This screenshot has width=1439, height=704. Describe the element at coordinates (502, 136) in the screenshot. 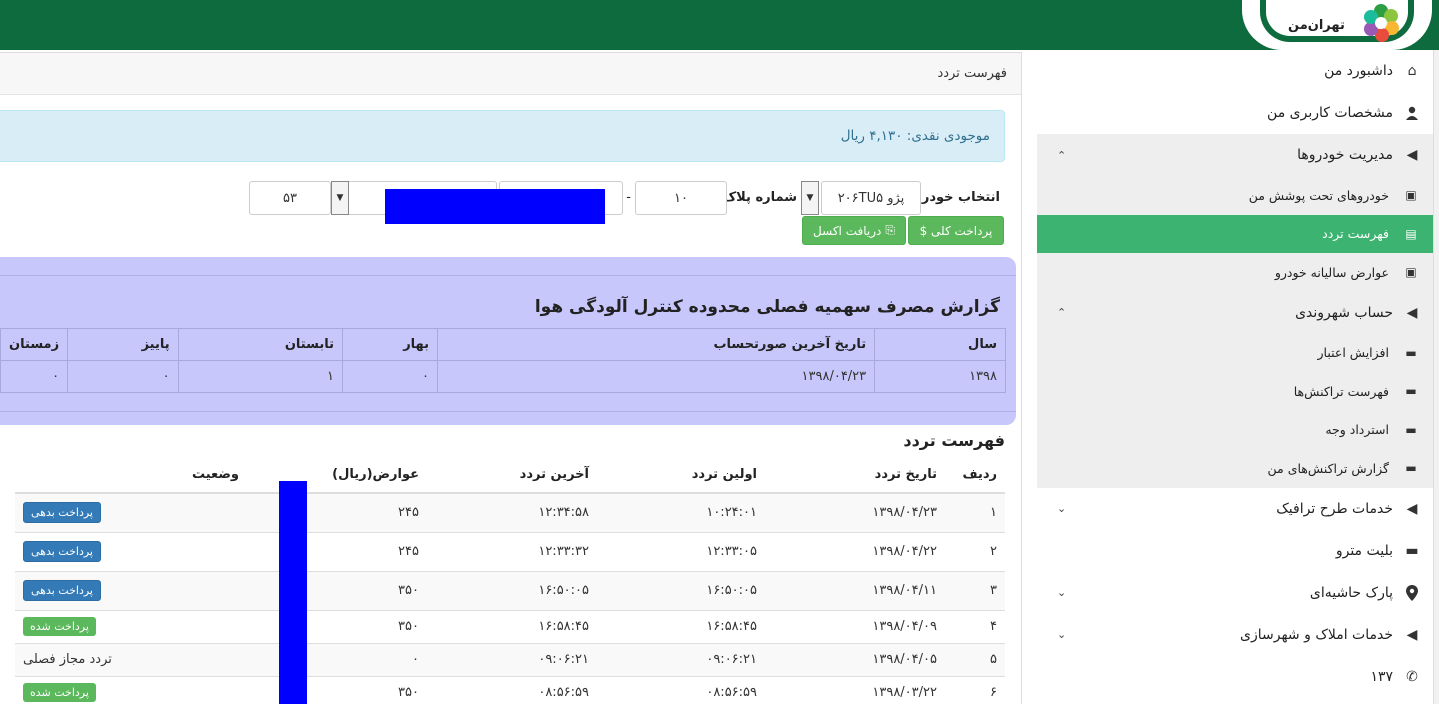

I see `balance-alert: موجودی نقدی: ۴,۱۳۰ ریال` at that location.